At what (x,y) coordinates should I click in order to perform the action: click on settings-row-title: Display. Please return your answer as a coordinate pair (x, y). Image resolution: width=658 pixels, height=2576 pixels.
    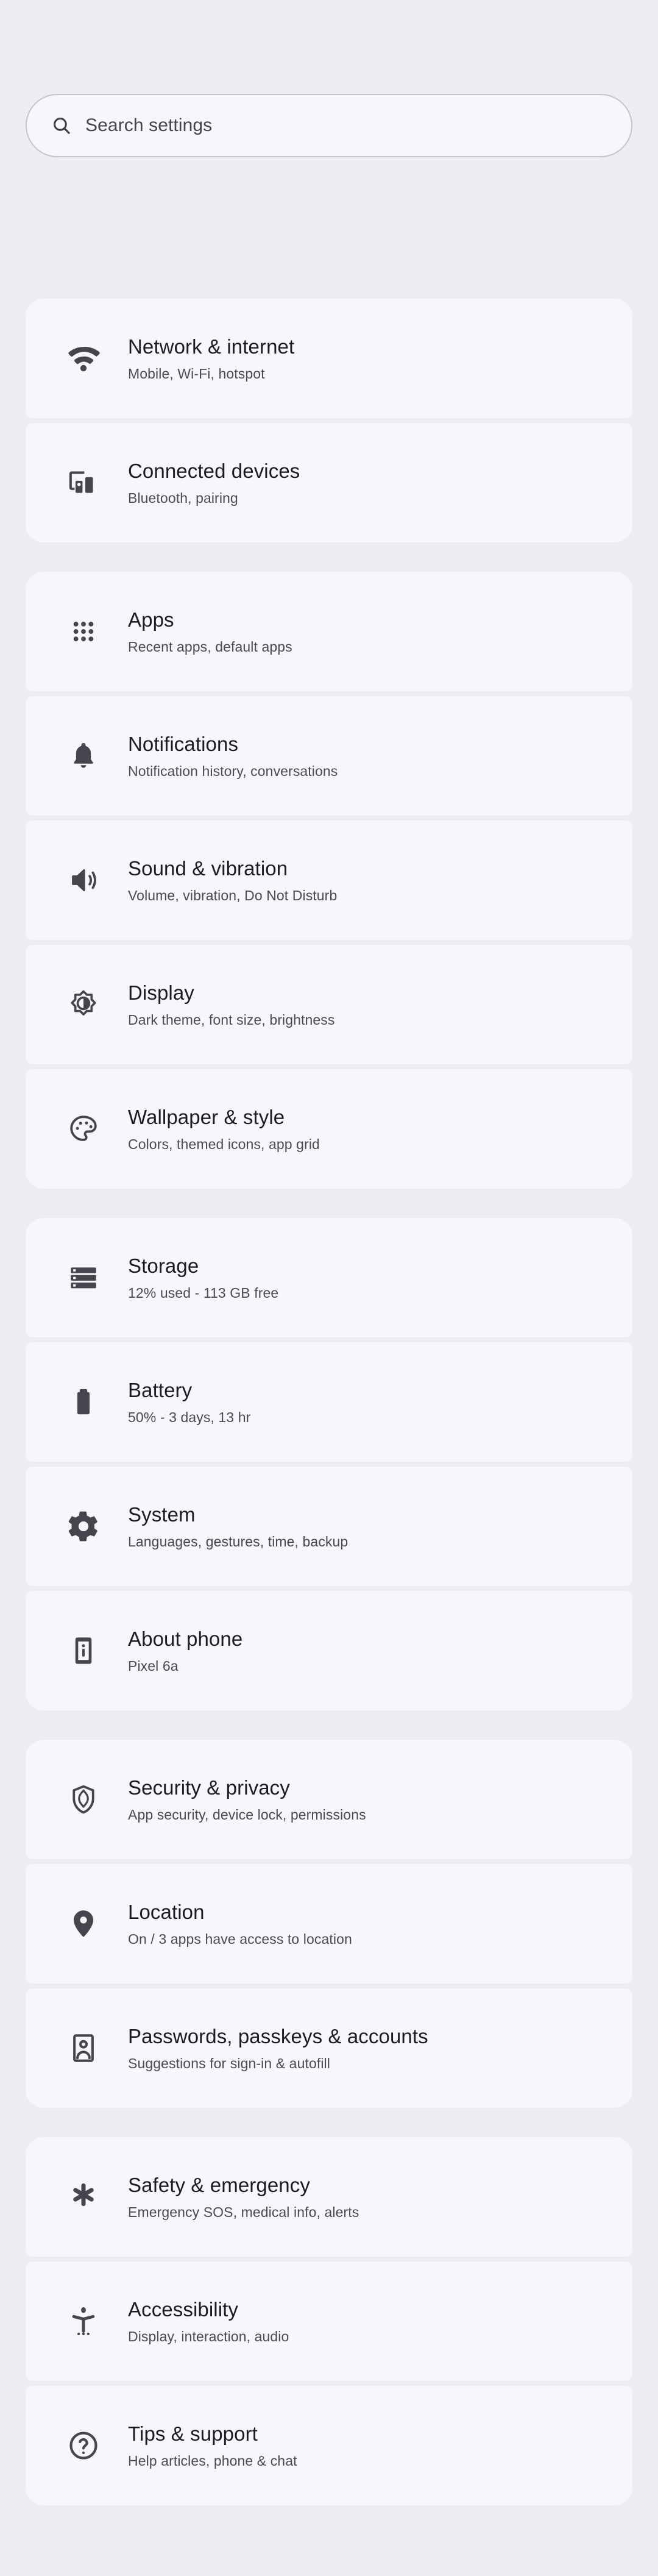
    Looking at the image, I should click on (161, 992).